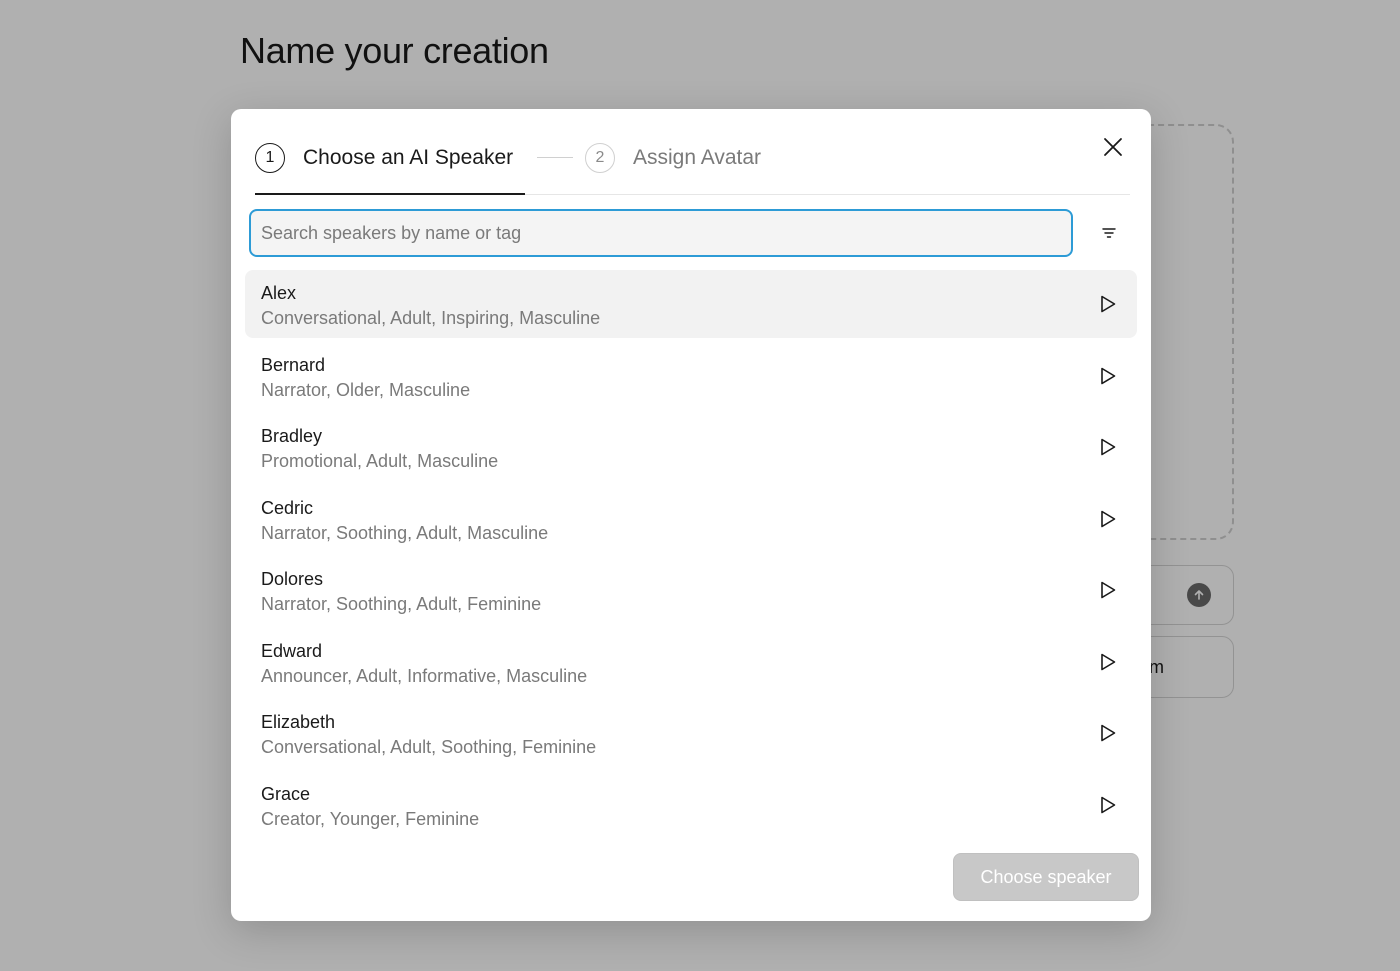 The width and height of the screenshot is (1400, 971). Describe the element at coordinates (691, 447) in the screenshot. I see `speaker-row-bradley: Bradley Promotional, Adult, Masculine` at that location.